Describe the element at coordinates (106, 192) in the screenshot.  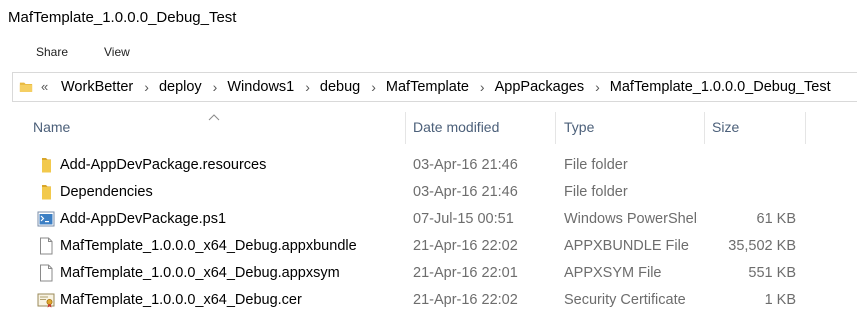
I see `file-name: Dependencies` at that location.